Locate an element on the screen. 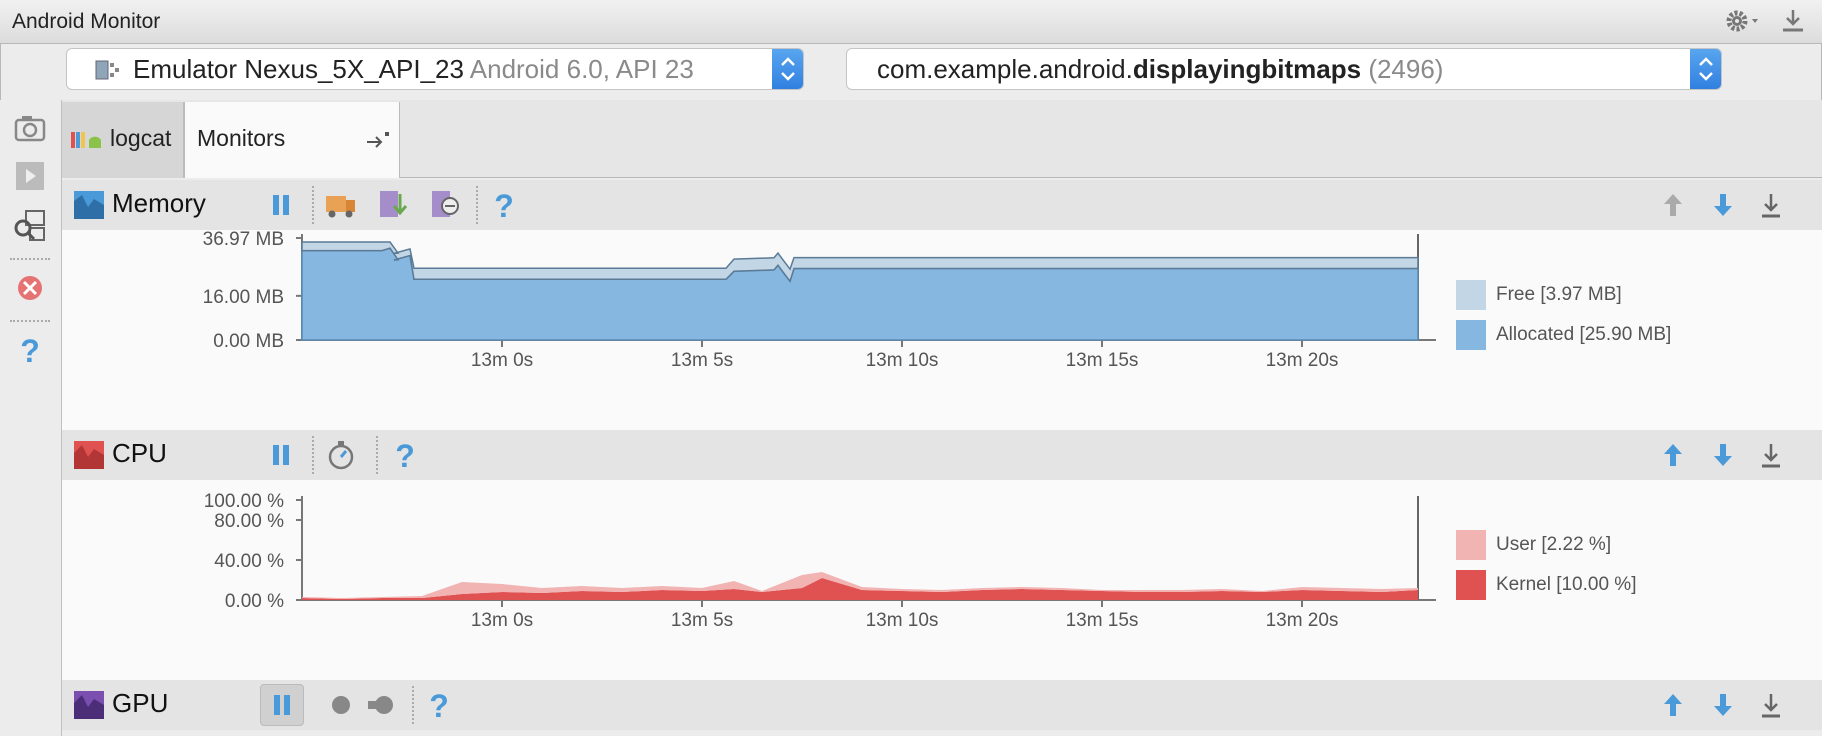  device-name: Emulator Nexus_5X_API_23 is located at coordinates (298, 69).